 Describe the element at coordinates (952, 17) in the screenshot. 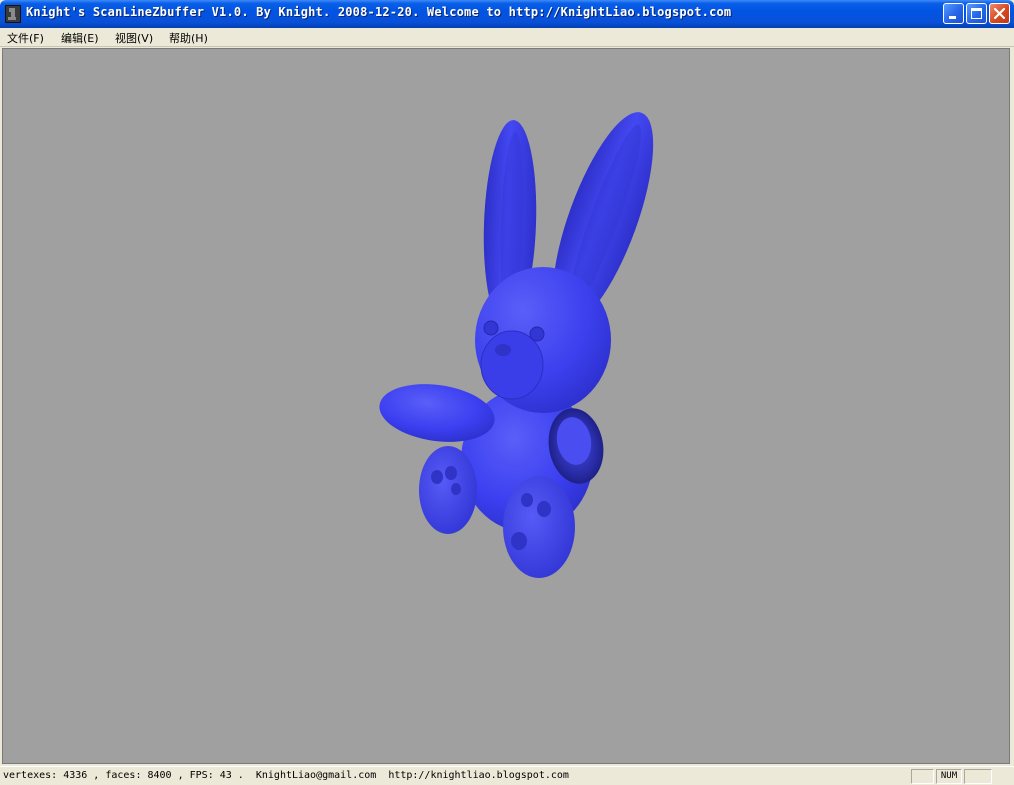

I see `minimize-icon` at that location.